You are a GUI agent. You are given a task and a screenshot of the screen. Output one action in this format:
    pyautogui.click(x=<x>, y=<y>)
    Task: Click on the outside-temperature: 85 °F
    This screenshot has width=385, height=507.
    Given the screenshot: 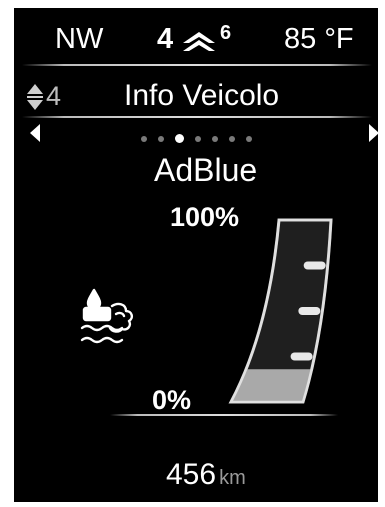 What is the action you would take?
    pyautogui.click(x=319, y=39)
    